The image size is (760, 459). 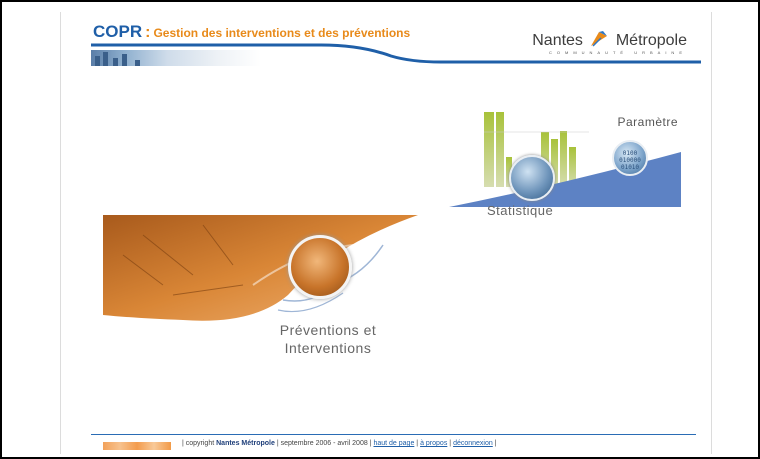 I want to click on brand-left: Nantes, so click(x=557, y=40).